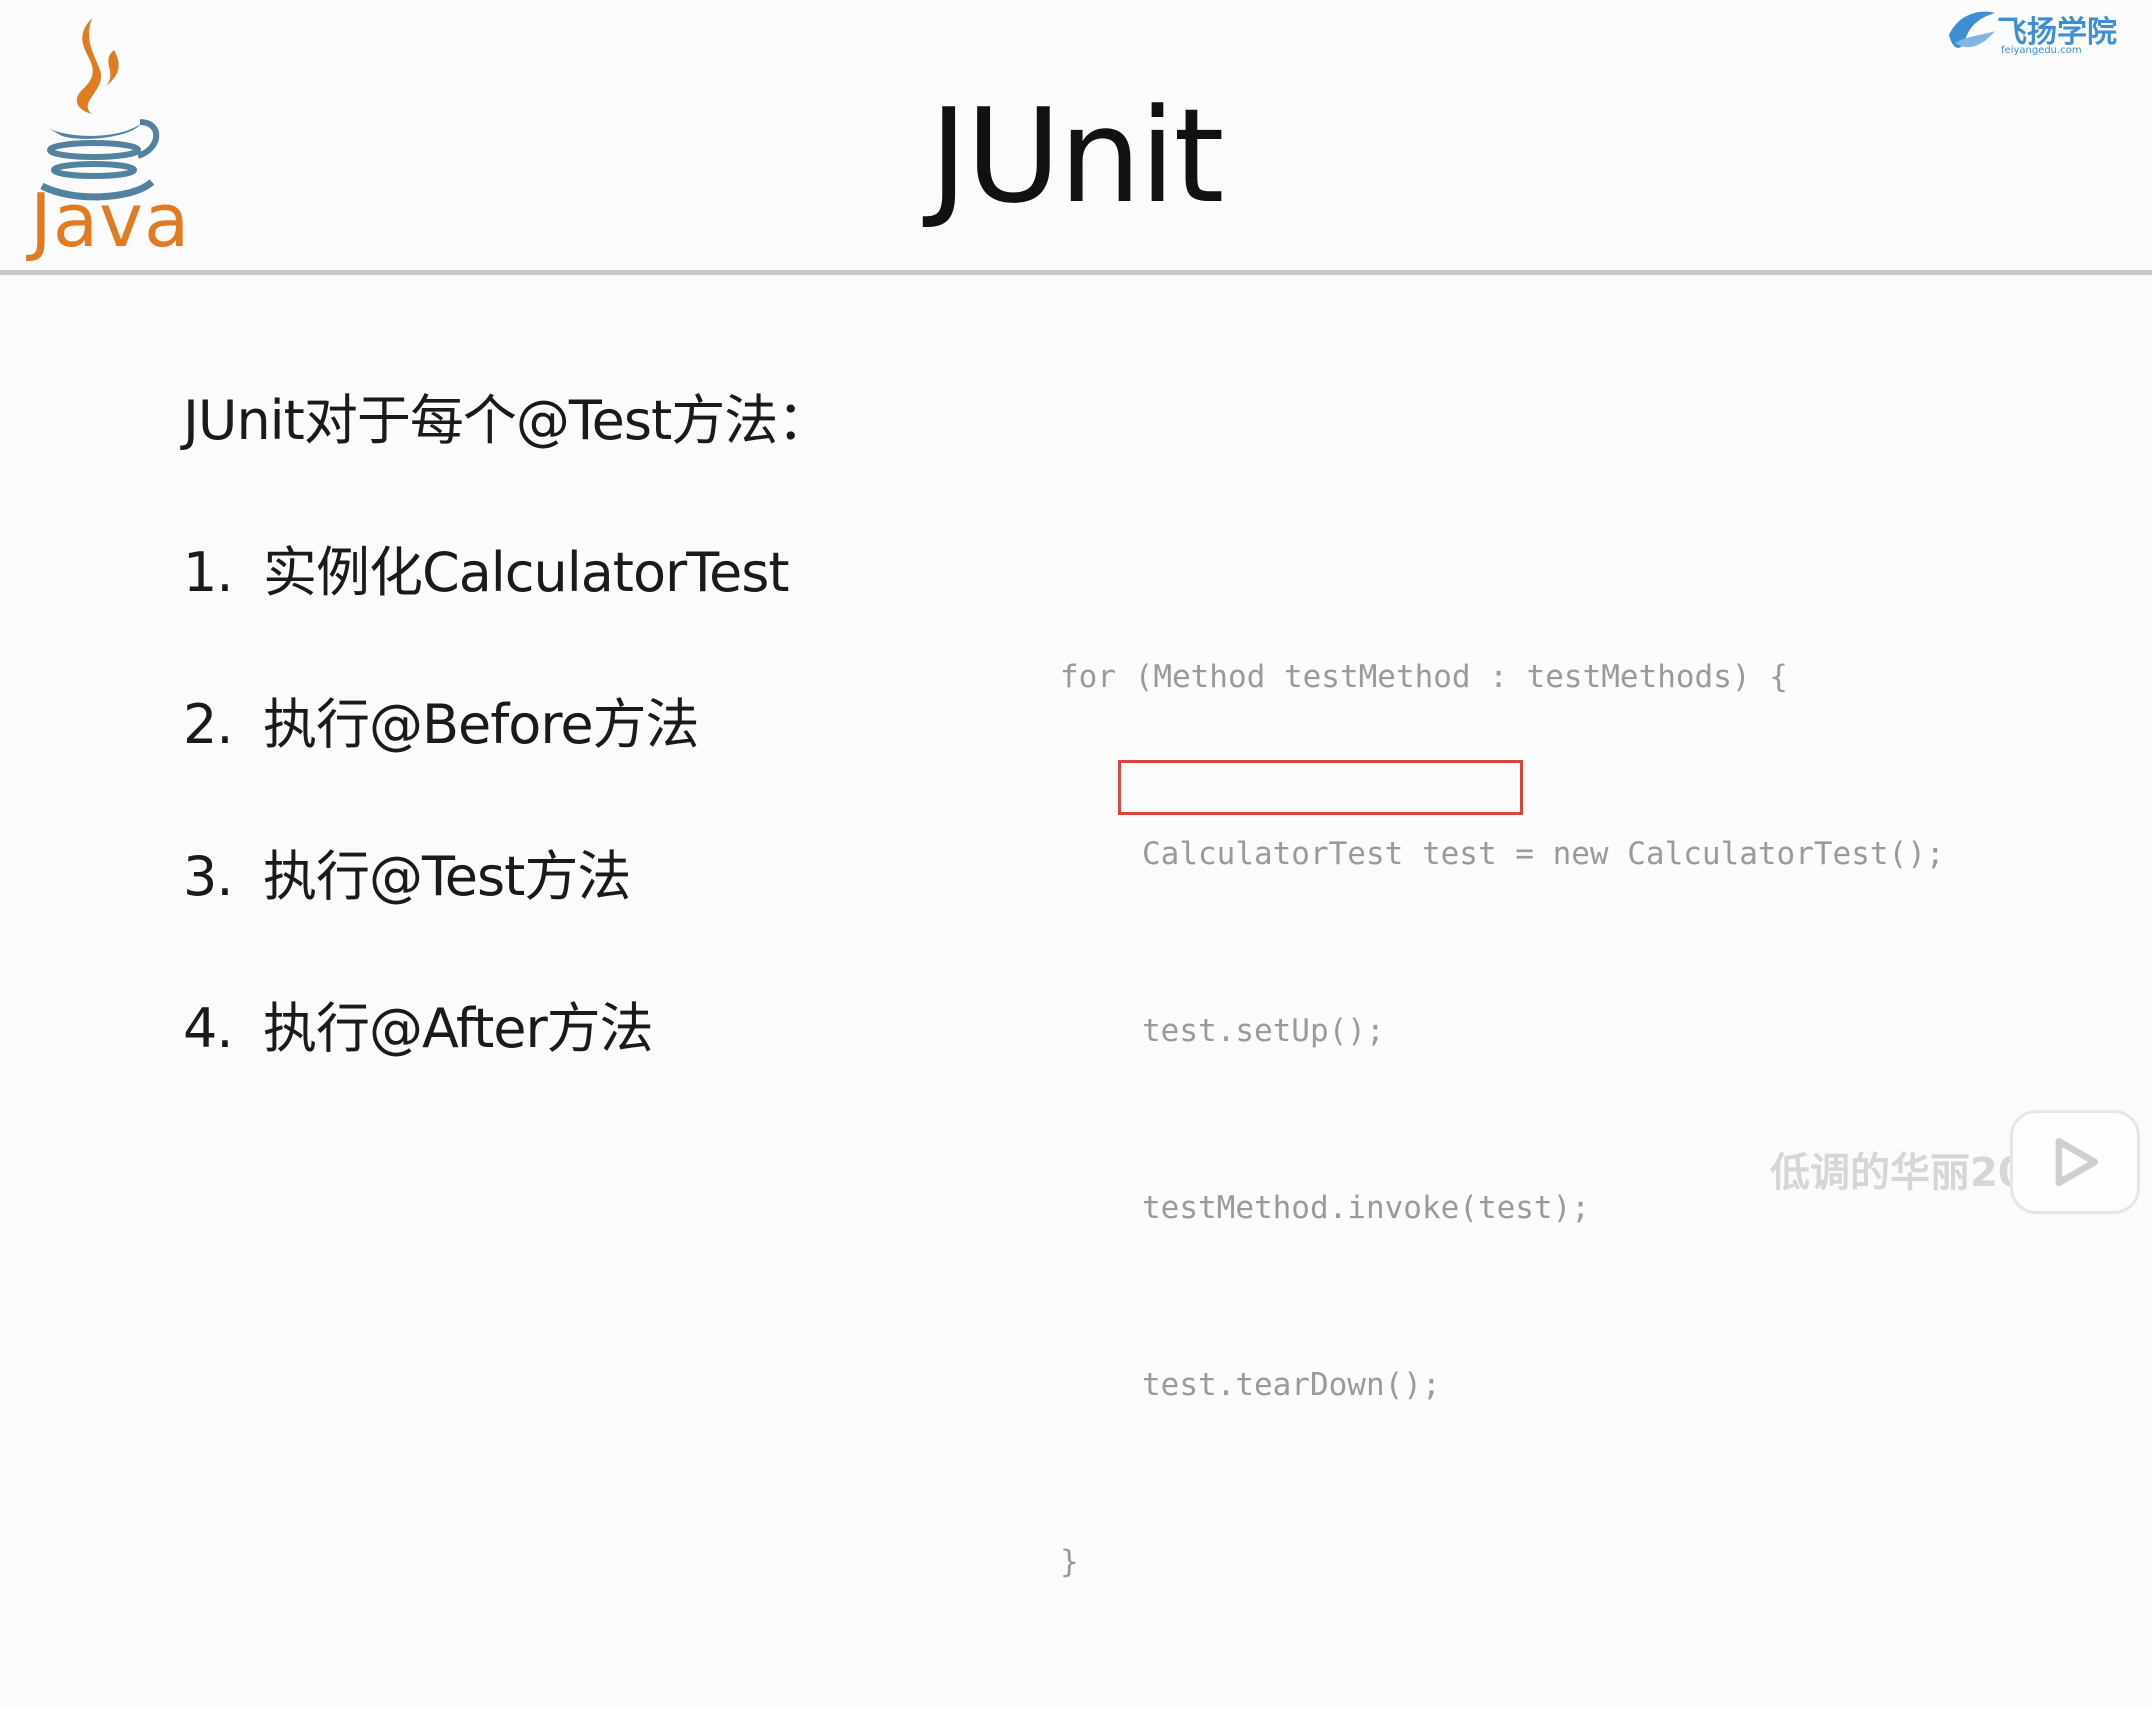 The image size is (2152, 1710). I want to click on step-text: 执行@Test方法, so click(447, 876).